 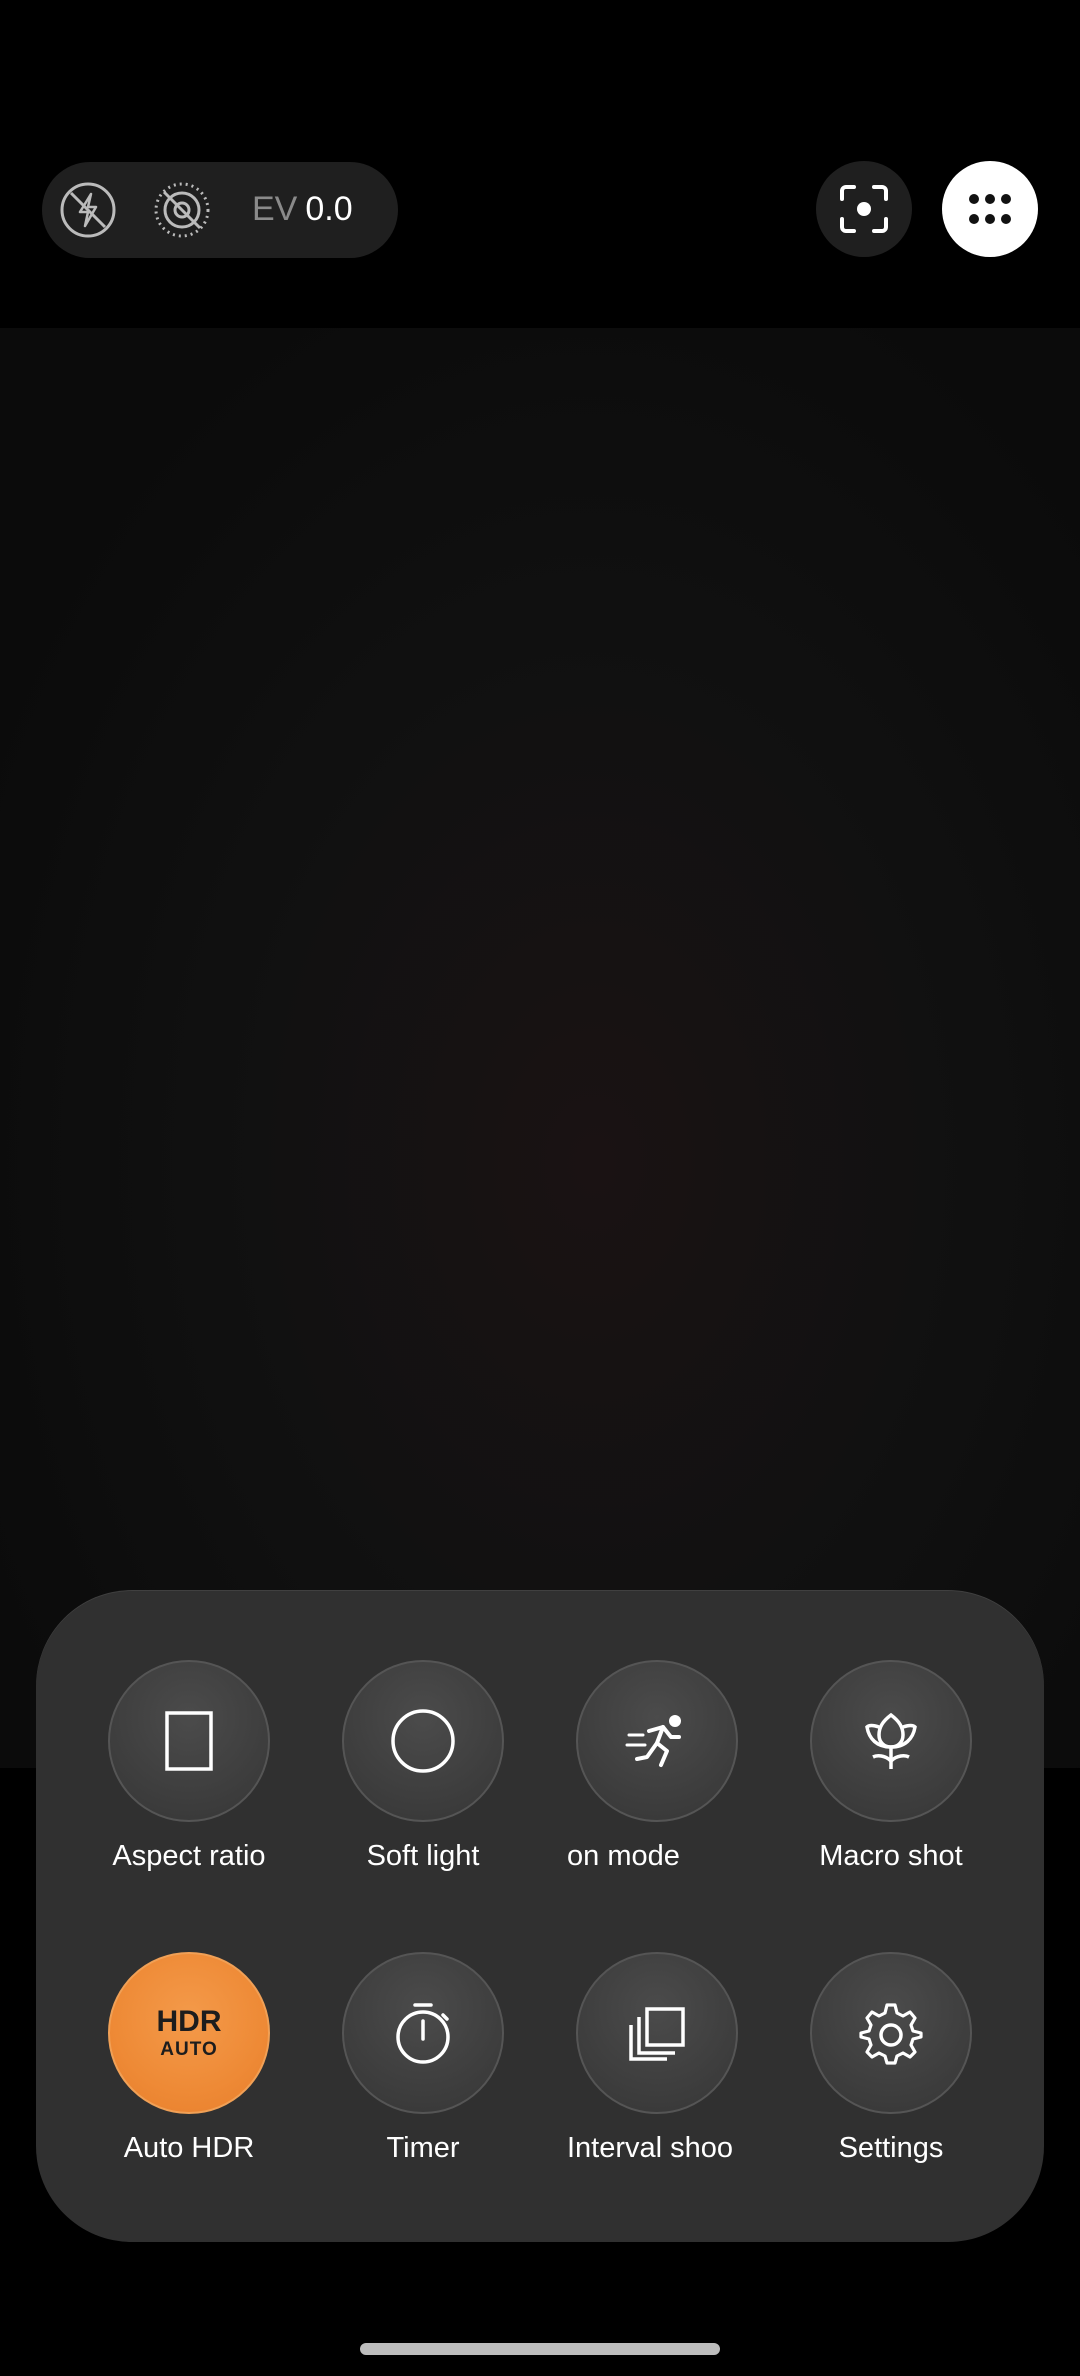 I want to click on action-mode-item: on mode, so click(x=657, y=1766).